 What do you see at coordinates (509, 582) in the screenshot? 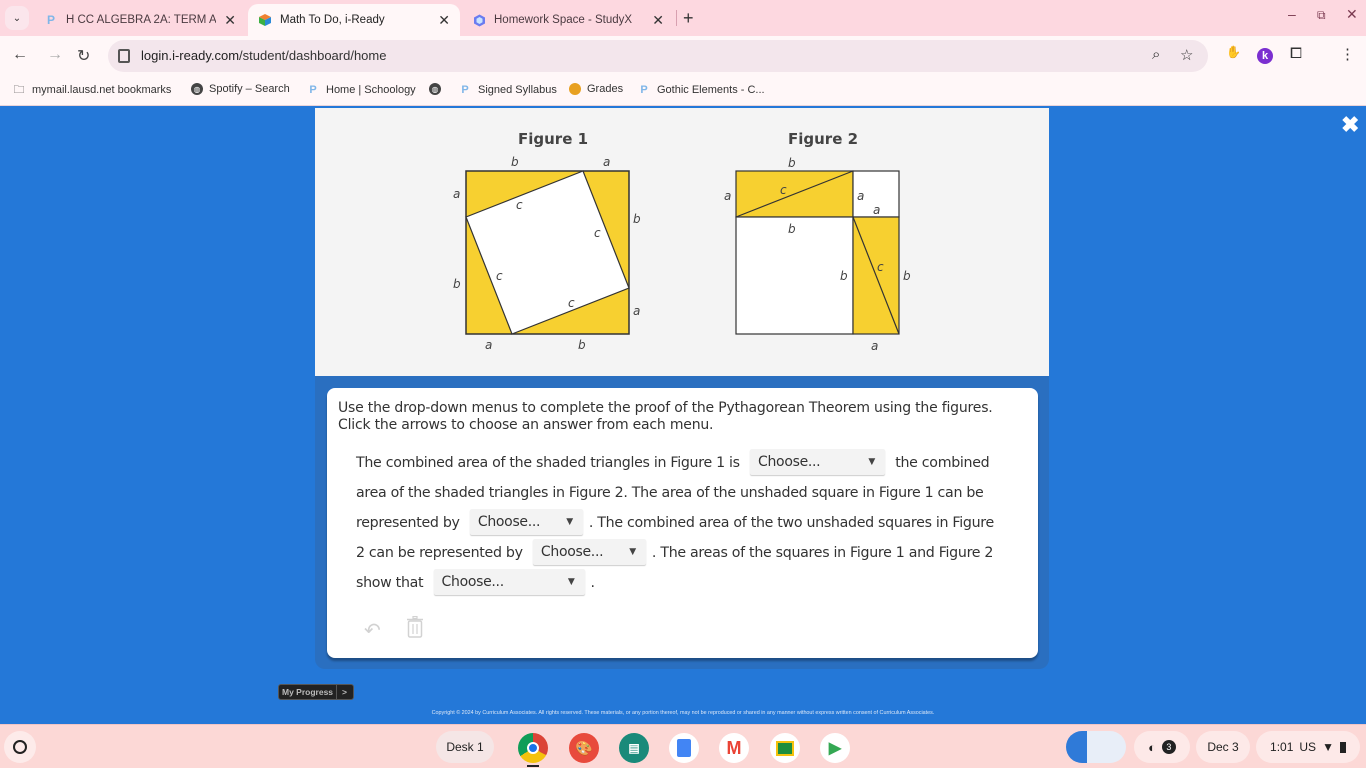
I see `dropdown-4: Choose... ▼` at bounding box center [509, 582].